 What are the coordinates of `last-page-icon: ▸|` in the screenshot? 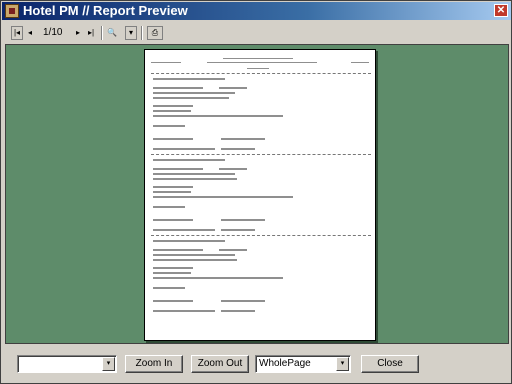 It's located at (91, 32).